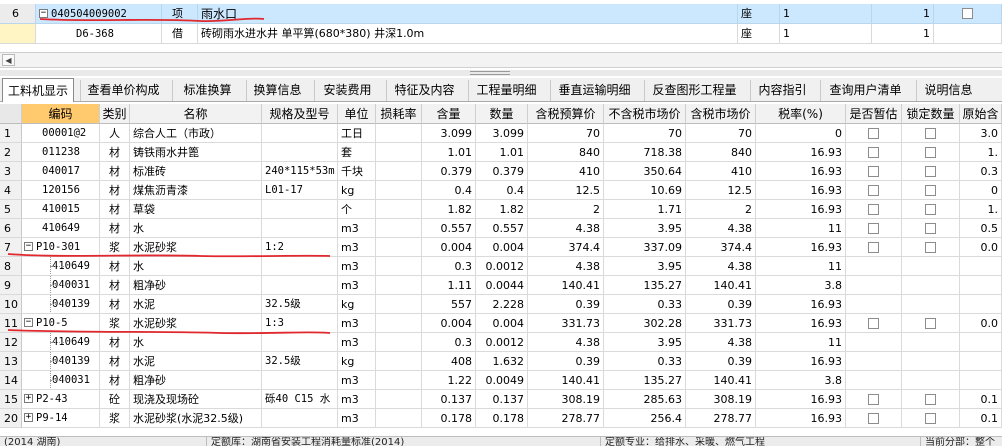 The height and width of the screenshot is (446, 1002). What do you see at coordinates (721, 323) in the screenshot?
I see `cell-tax-market-price: 331.73` at bounding box center [721, 323].